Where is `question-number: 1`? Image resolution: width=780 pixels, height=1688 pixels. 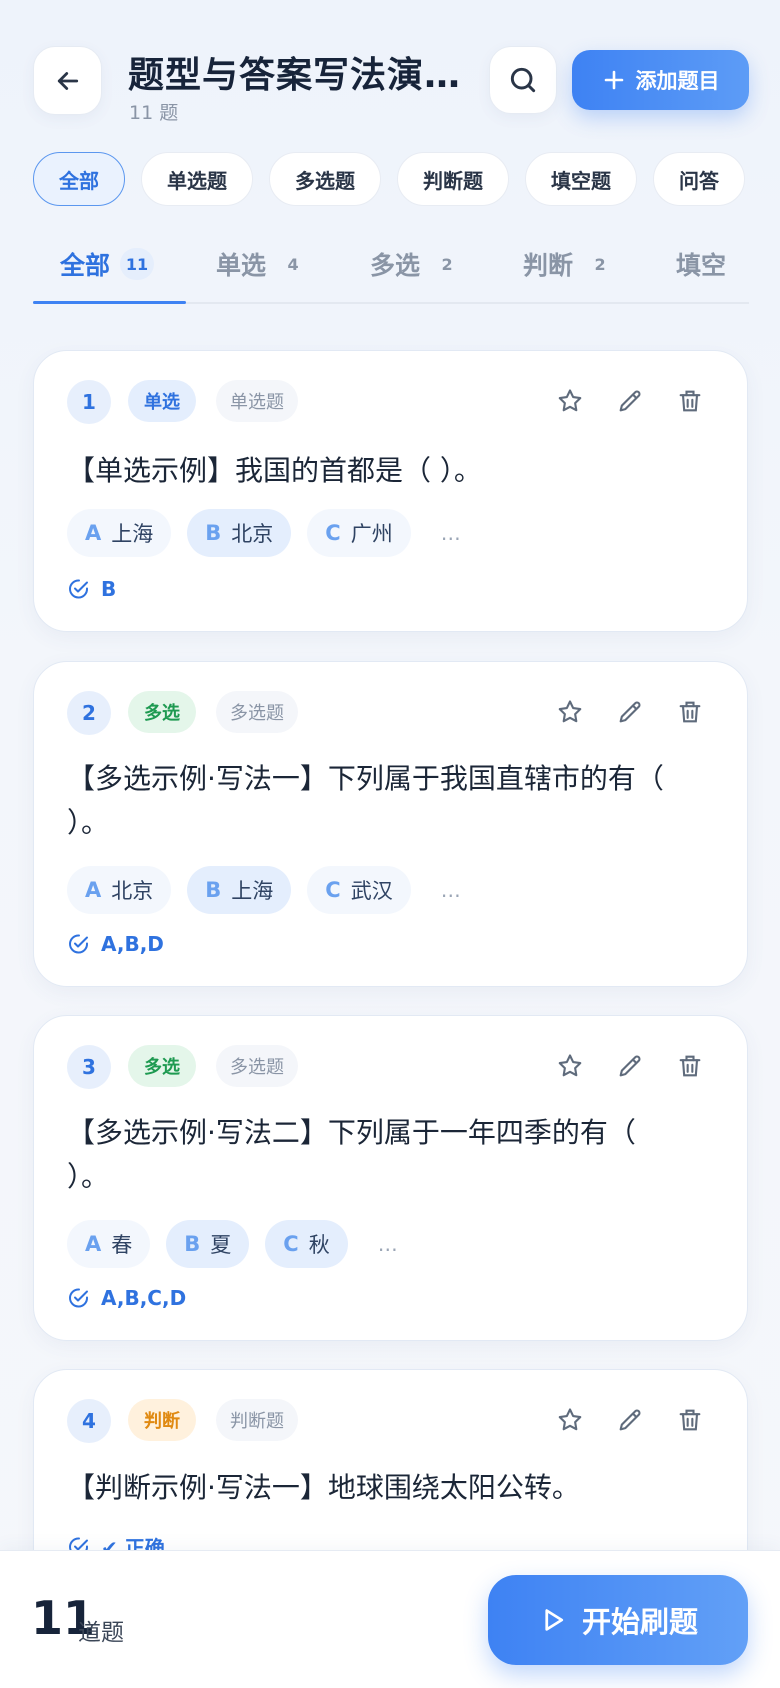 question-number: 1 is located at coordinates (89, 402).